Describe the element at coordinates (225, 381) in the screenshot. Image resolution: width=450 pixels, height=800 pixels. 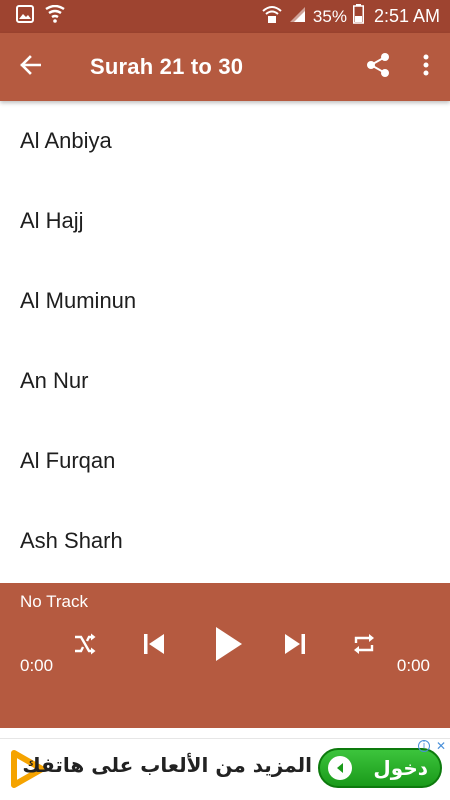
I see `list-item-an-nur: An Nur` at that location.